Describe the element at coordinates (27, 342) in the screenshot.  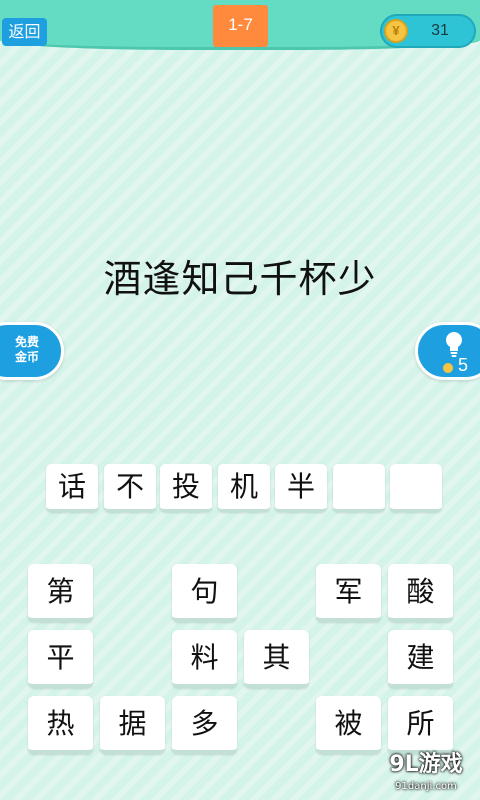
I see `free-coins-label-line1: 免费` at that location.